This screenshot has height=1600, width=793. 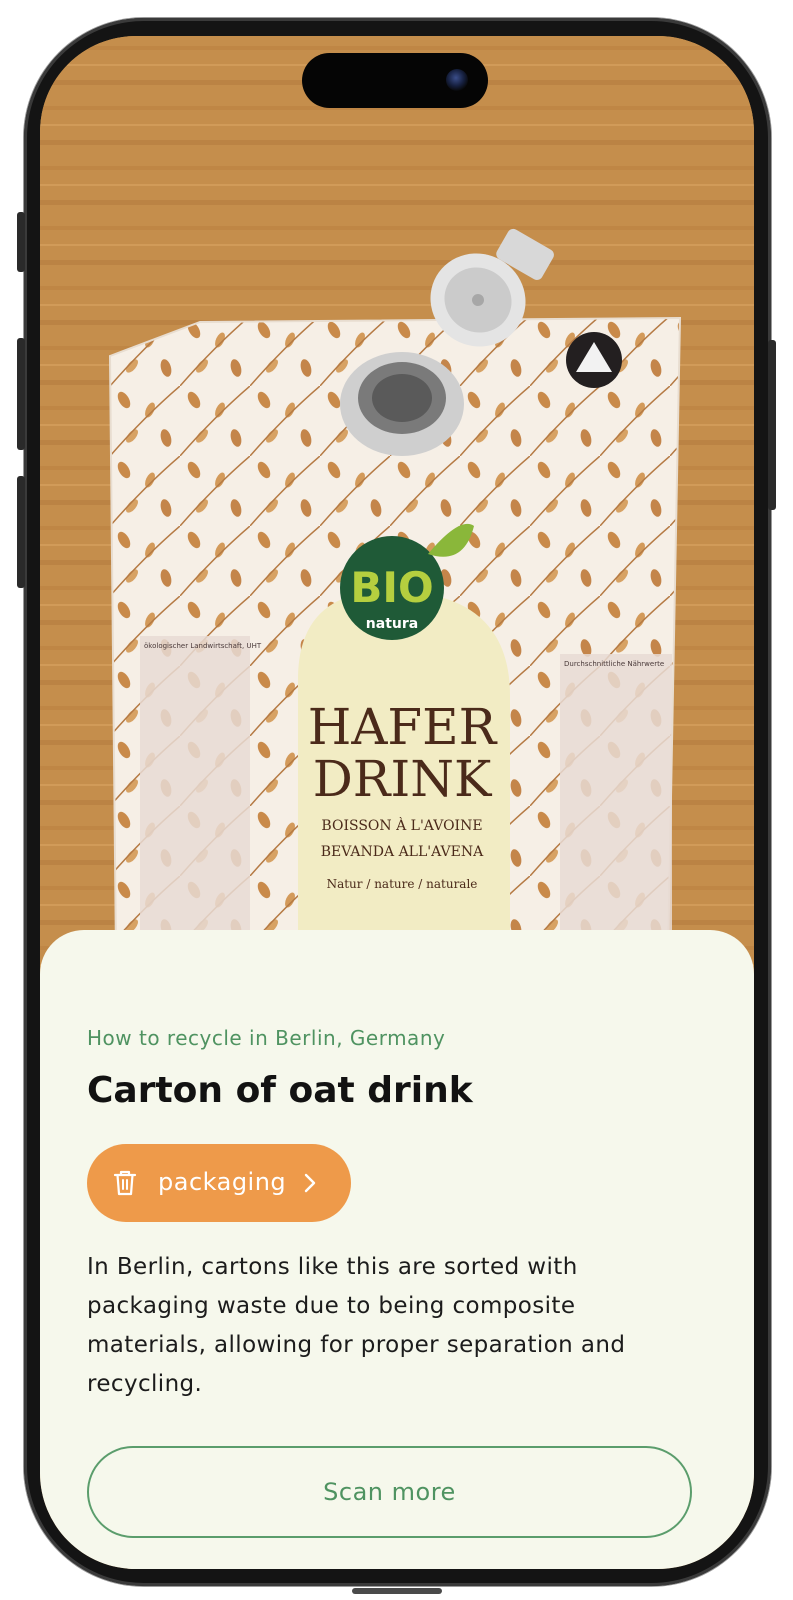 I want to click on front-camera-icon, so click(x=457, y=80).